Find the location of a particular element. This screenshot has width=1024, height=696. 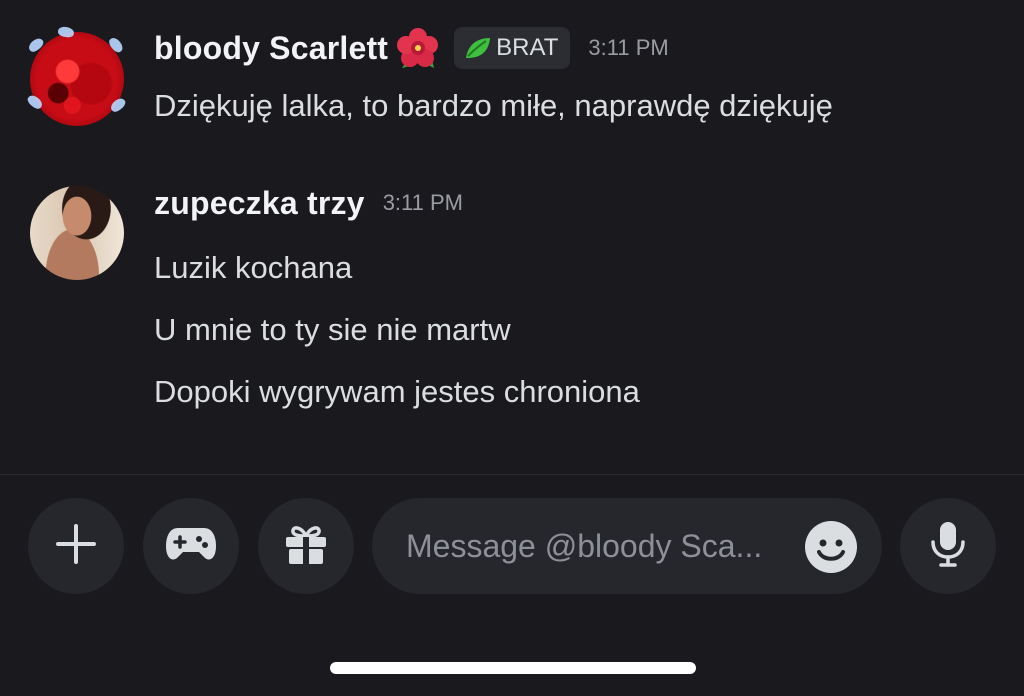

message-input-field is located at coordinates (627, 546).